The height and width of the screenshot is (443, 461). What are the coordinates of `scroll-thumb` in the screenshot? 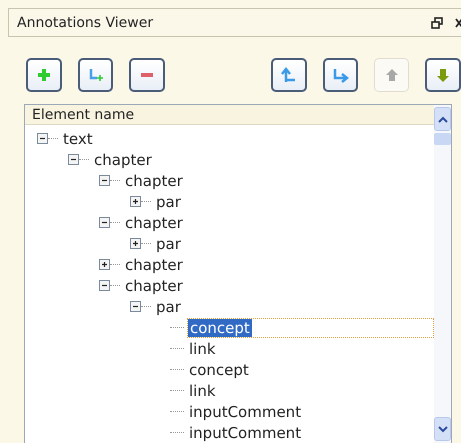 It's located at (442, 139).